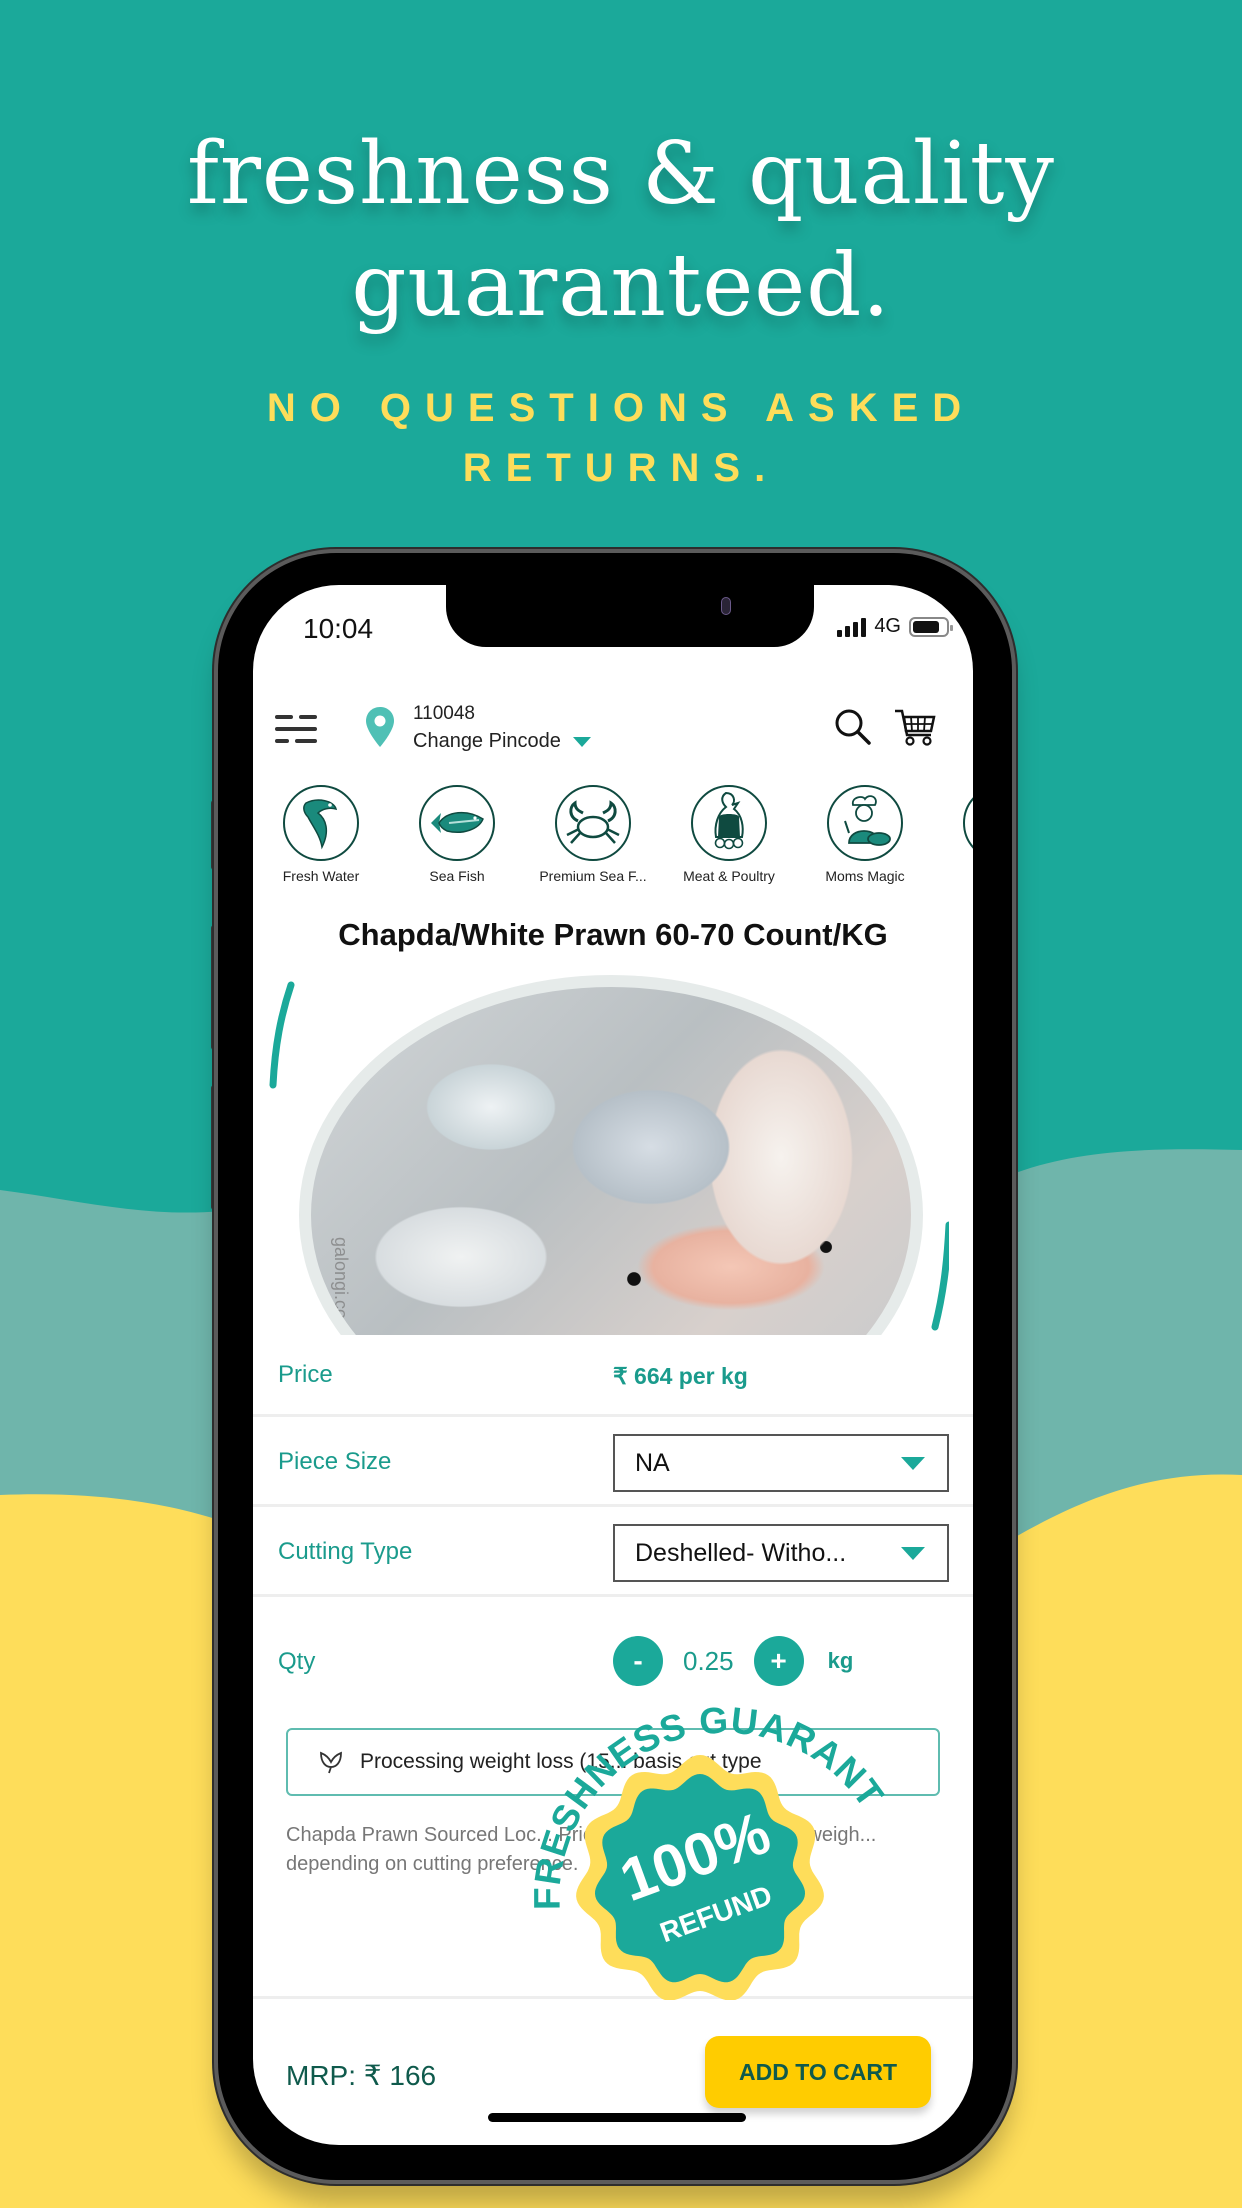 This screenshot has height=2208, width=1242. What do you see at coordinates (915, 727) in the screenshot?
I see `cart-icon` at bounding box center [915, 727].